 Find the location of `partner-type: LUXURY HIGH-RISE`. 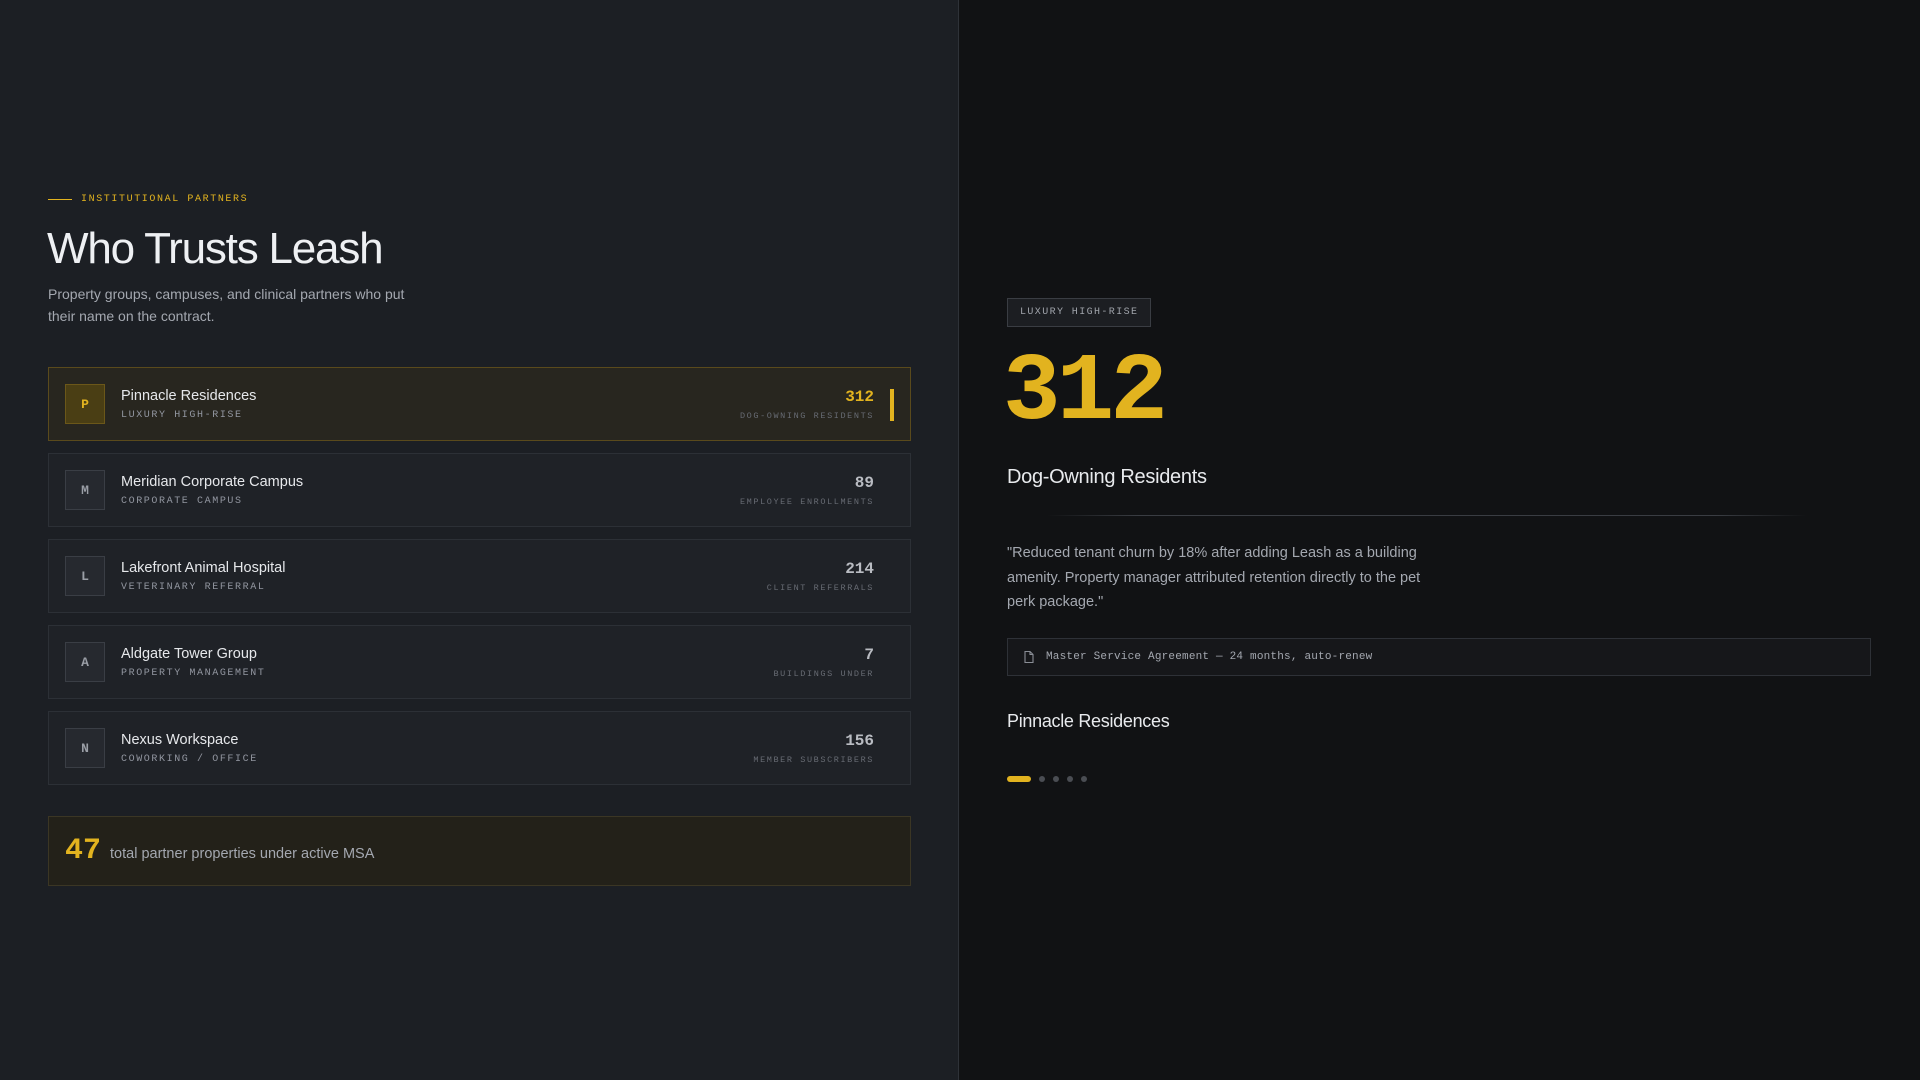

partner-type: LUXURY HIGH-RISE is located at coordinates (182, 415).